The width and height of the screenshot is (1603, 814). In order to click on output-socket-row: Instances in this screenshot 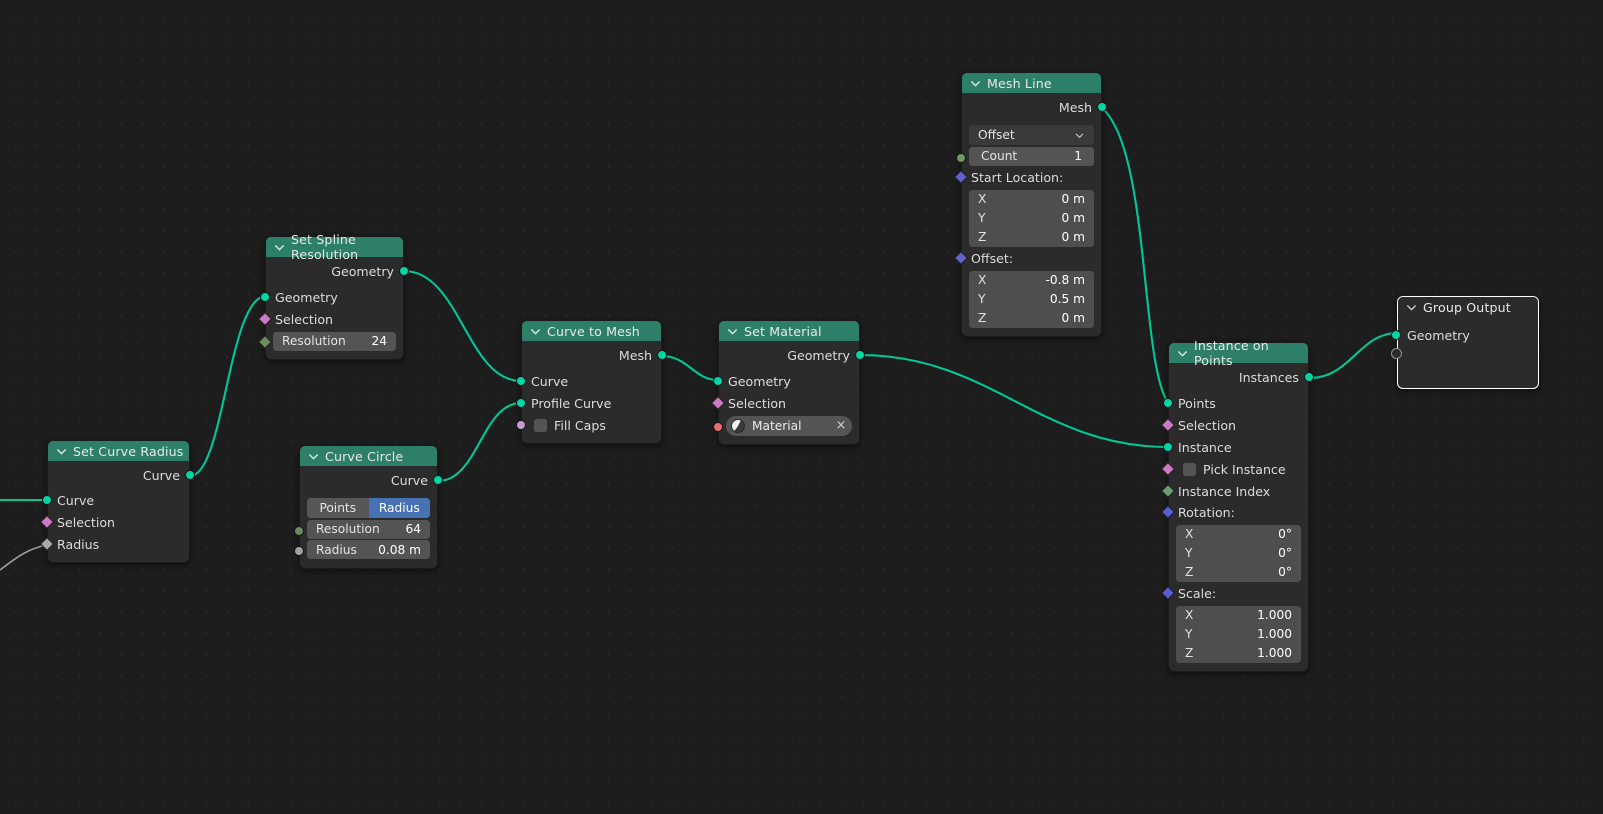, I will do `click(1241, 377)`.